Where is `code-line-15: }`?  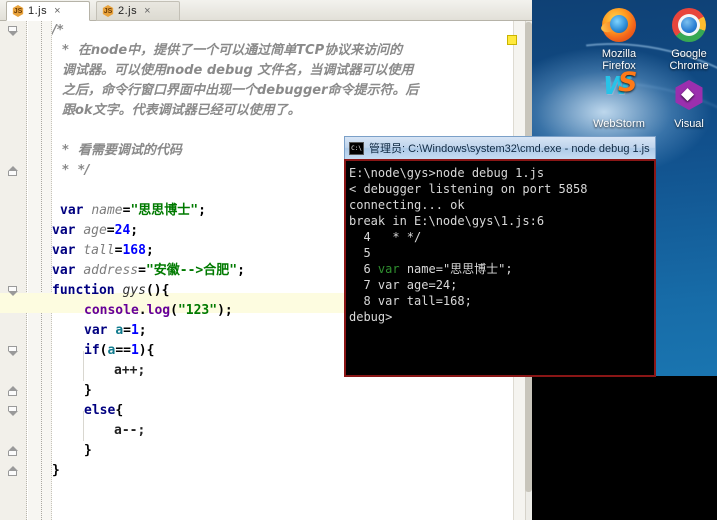
code-line-15: } is located at coordinates (88, 390).